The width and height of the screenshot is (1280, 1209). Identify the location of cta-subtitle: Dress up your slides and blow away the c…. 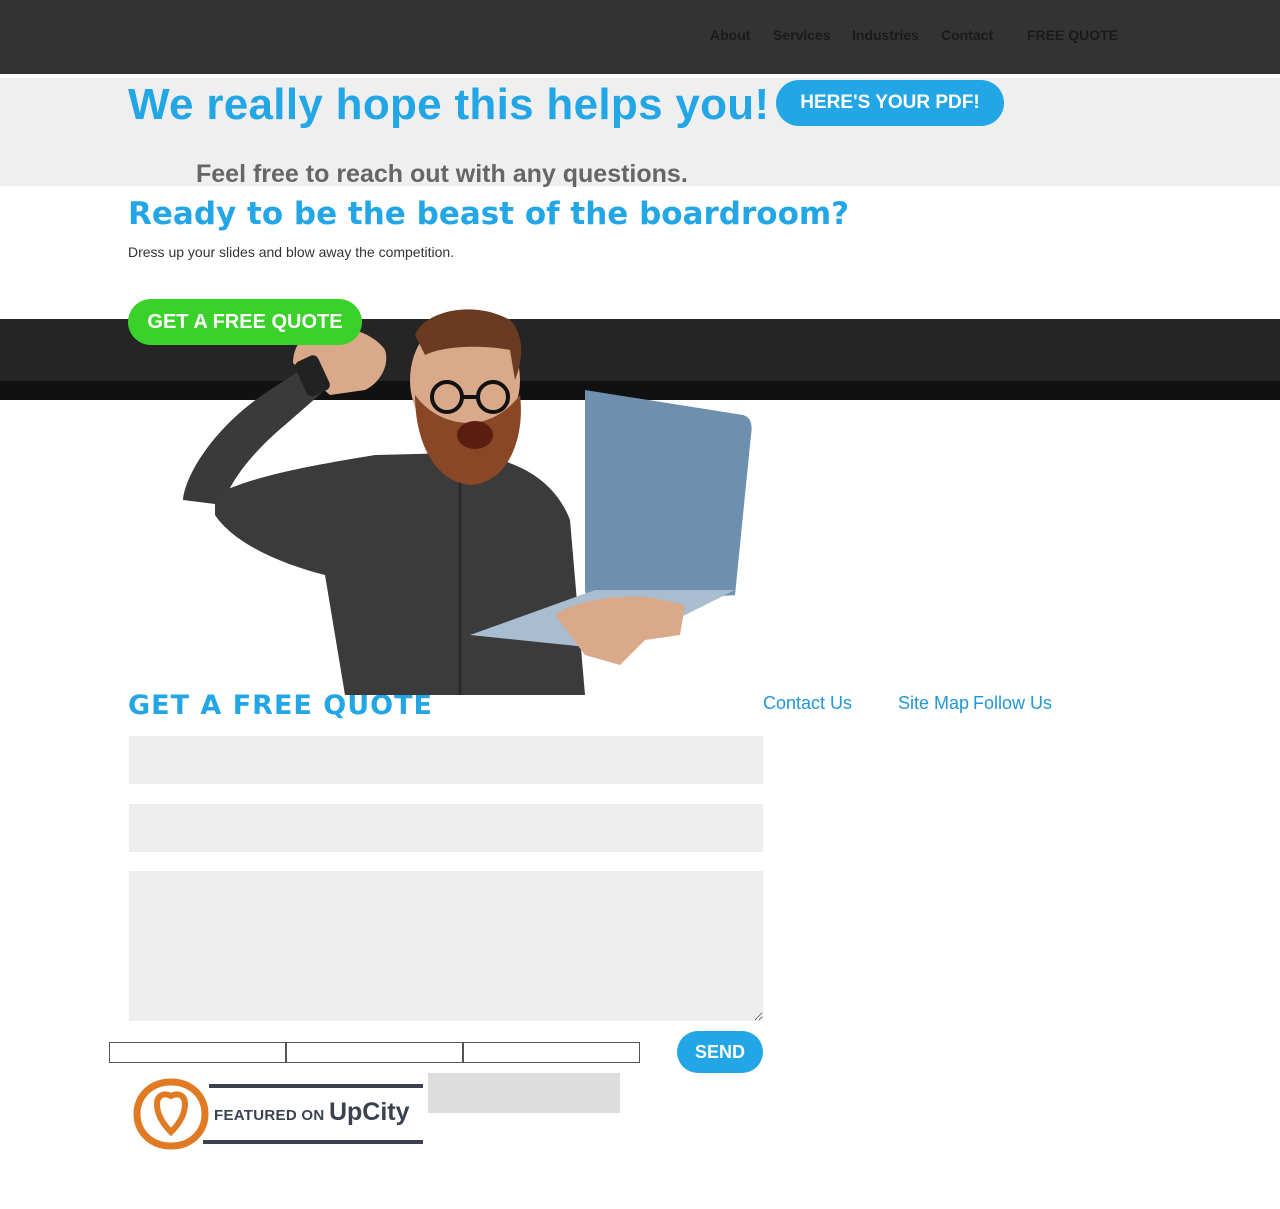
(291, 252).